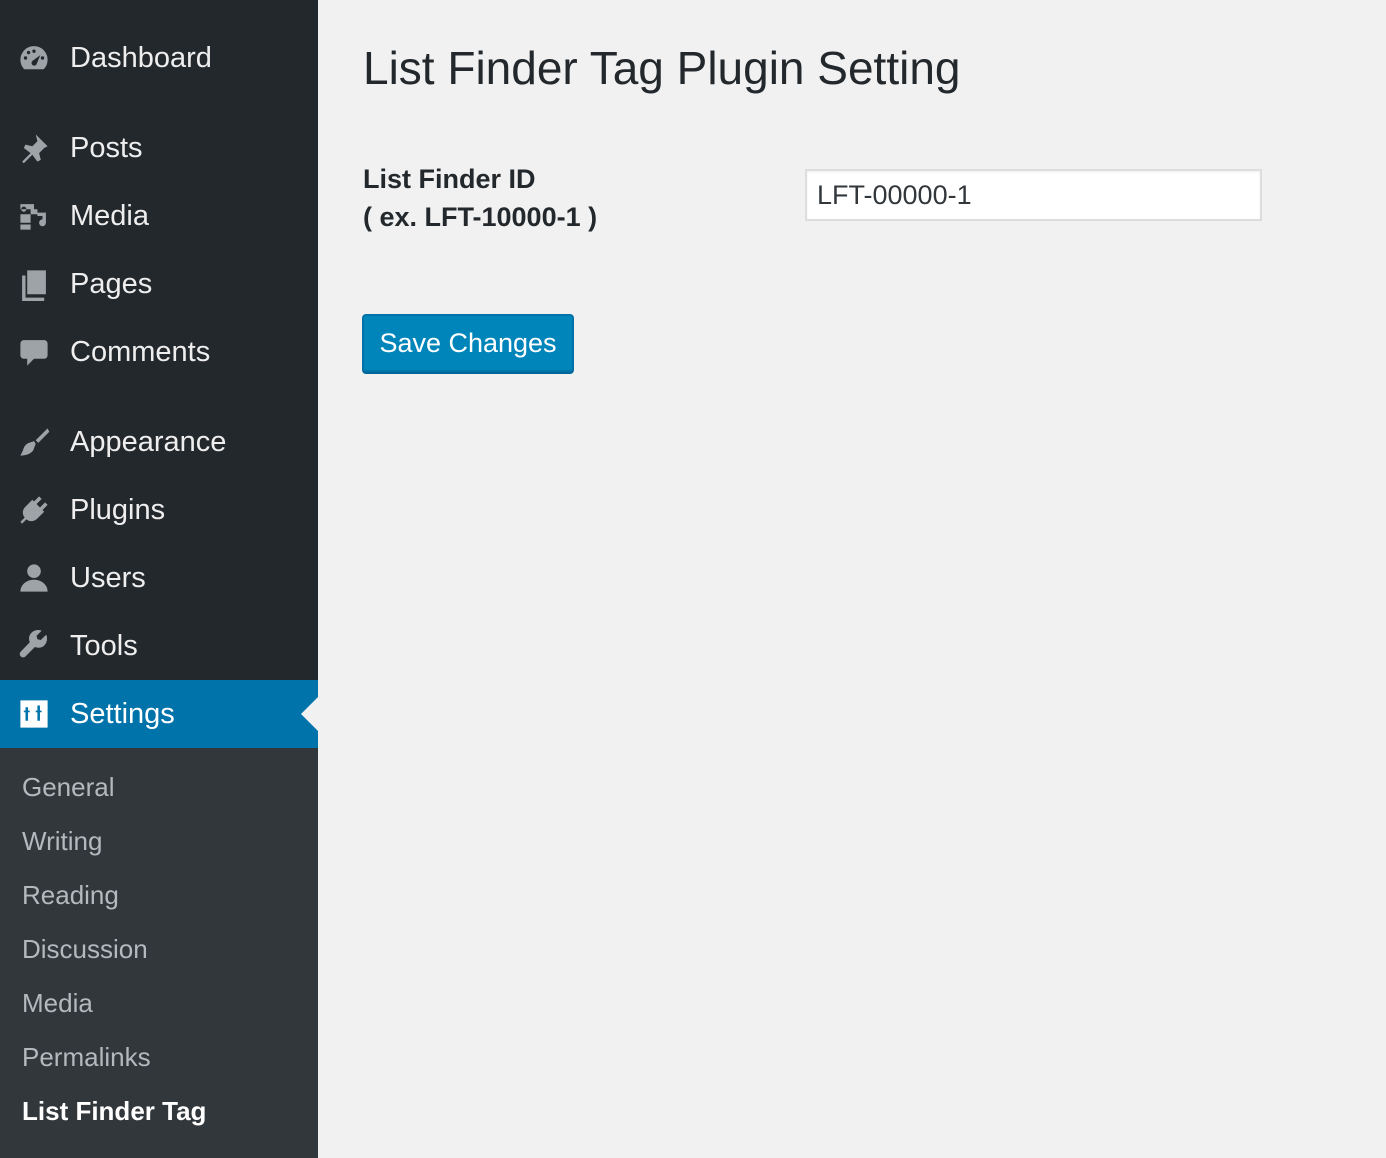  Describe the element at coordinates (68, 787) in the screenshot. I see `submenu-item-general: General` at that location.